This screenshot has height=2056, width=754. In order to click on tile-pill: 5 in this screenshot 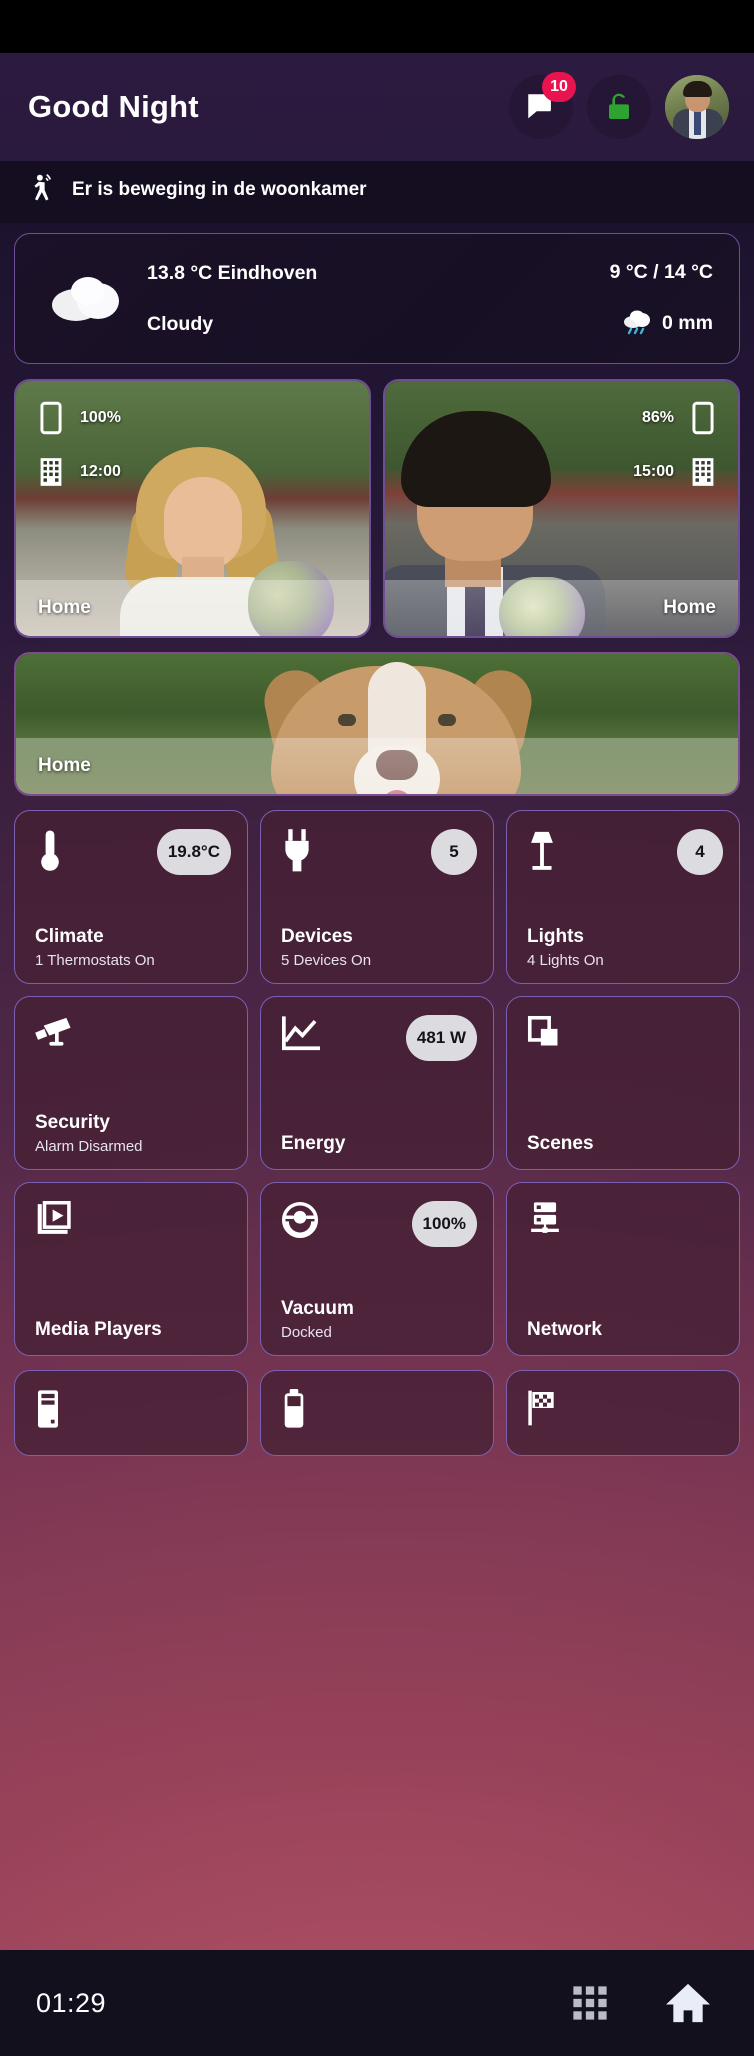, I will do `click(454, 852)`.